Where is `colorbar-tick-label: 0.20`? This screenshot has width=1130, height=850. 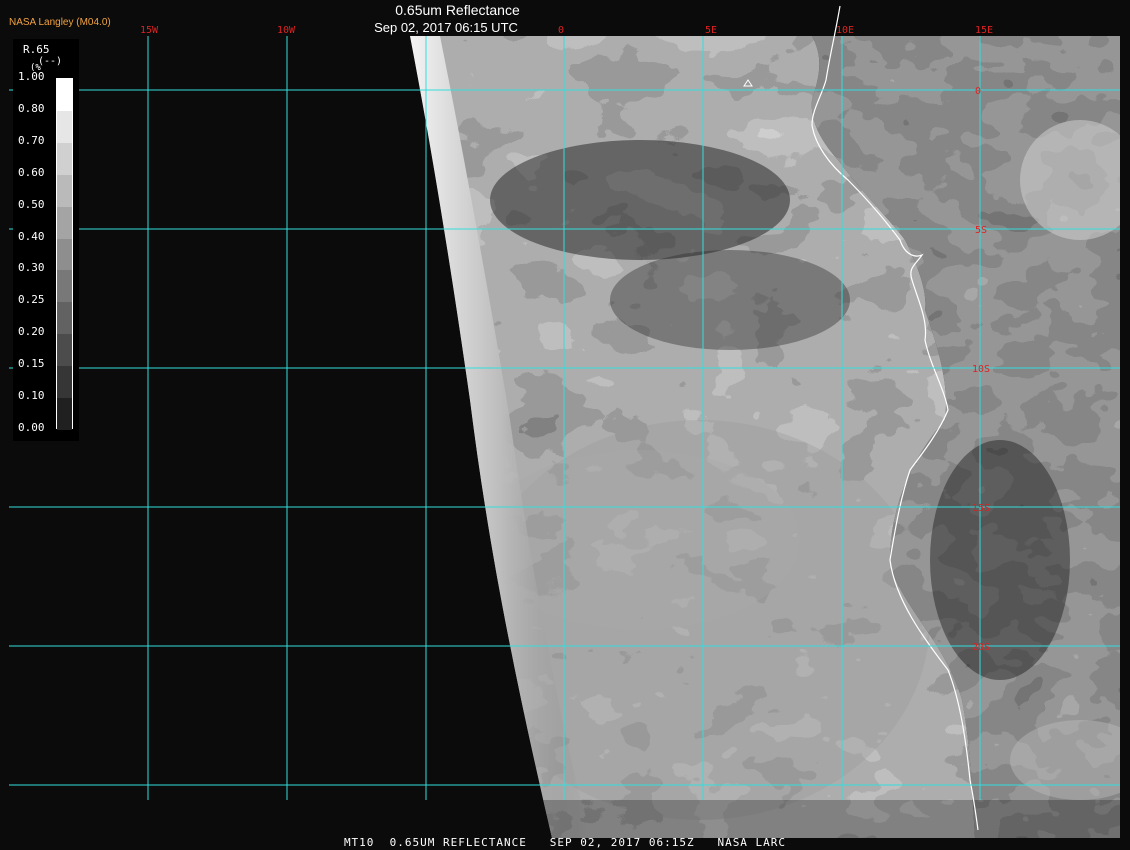
colorbar-tick-label: 0.20 is located at coordinates (31, 332).